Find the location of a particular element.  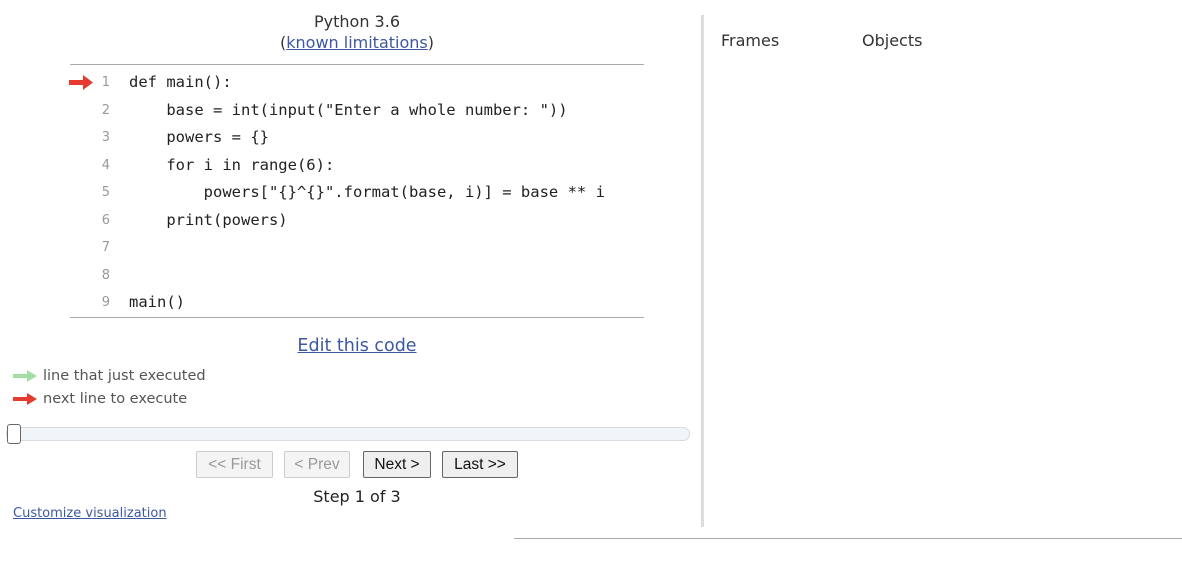

code-text: powers = {} is located at coordinates (199, 137).